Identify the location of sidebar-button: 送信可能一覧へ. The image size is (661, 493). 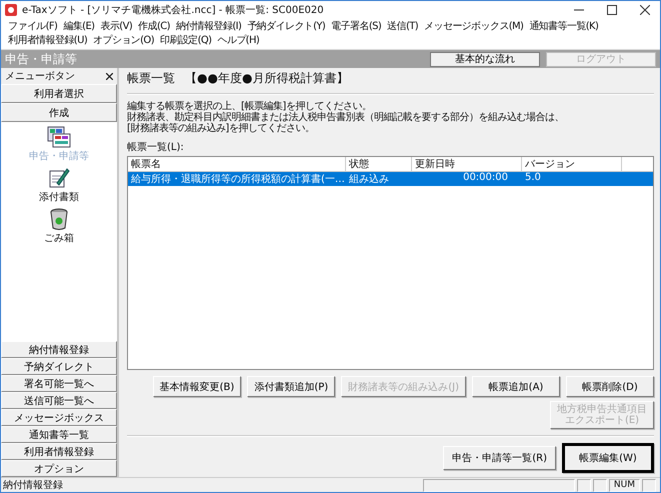
(59, 400).